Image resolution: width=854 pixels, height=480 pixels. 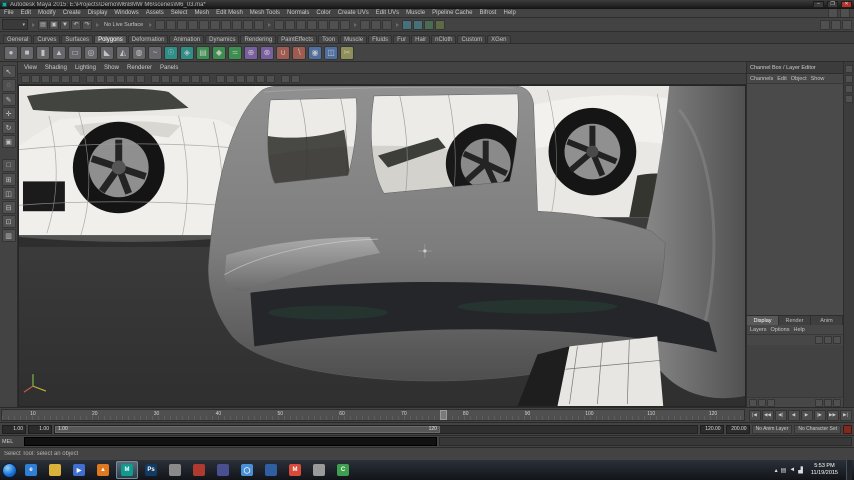 What do you see at coordinates (54, 24) in the screenshot?
I see `open-scene-icon: ▣` at bounding box center [54, 24].